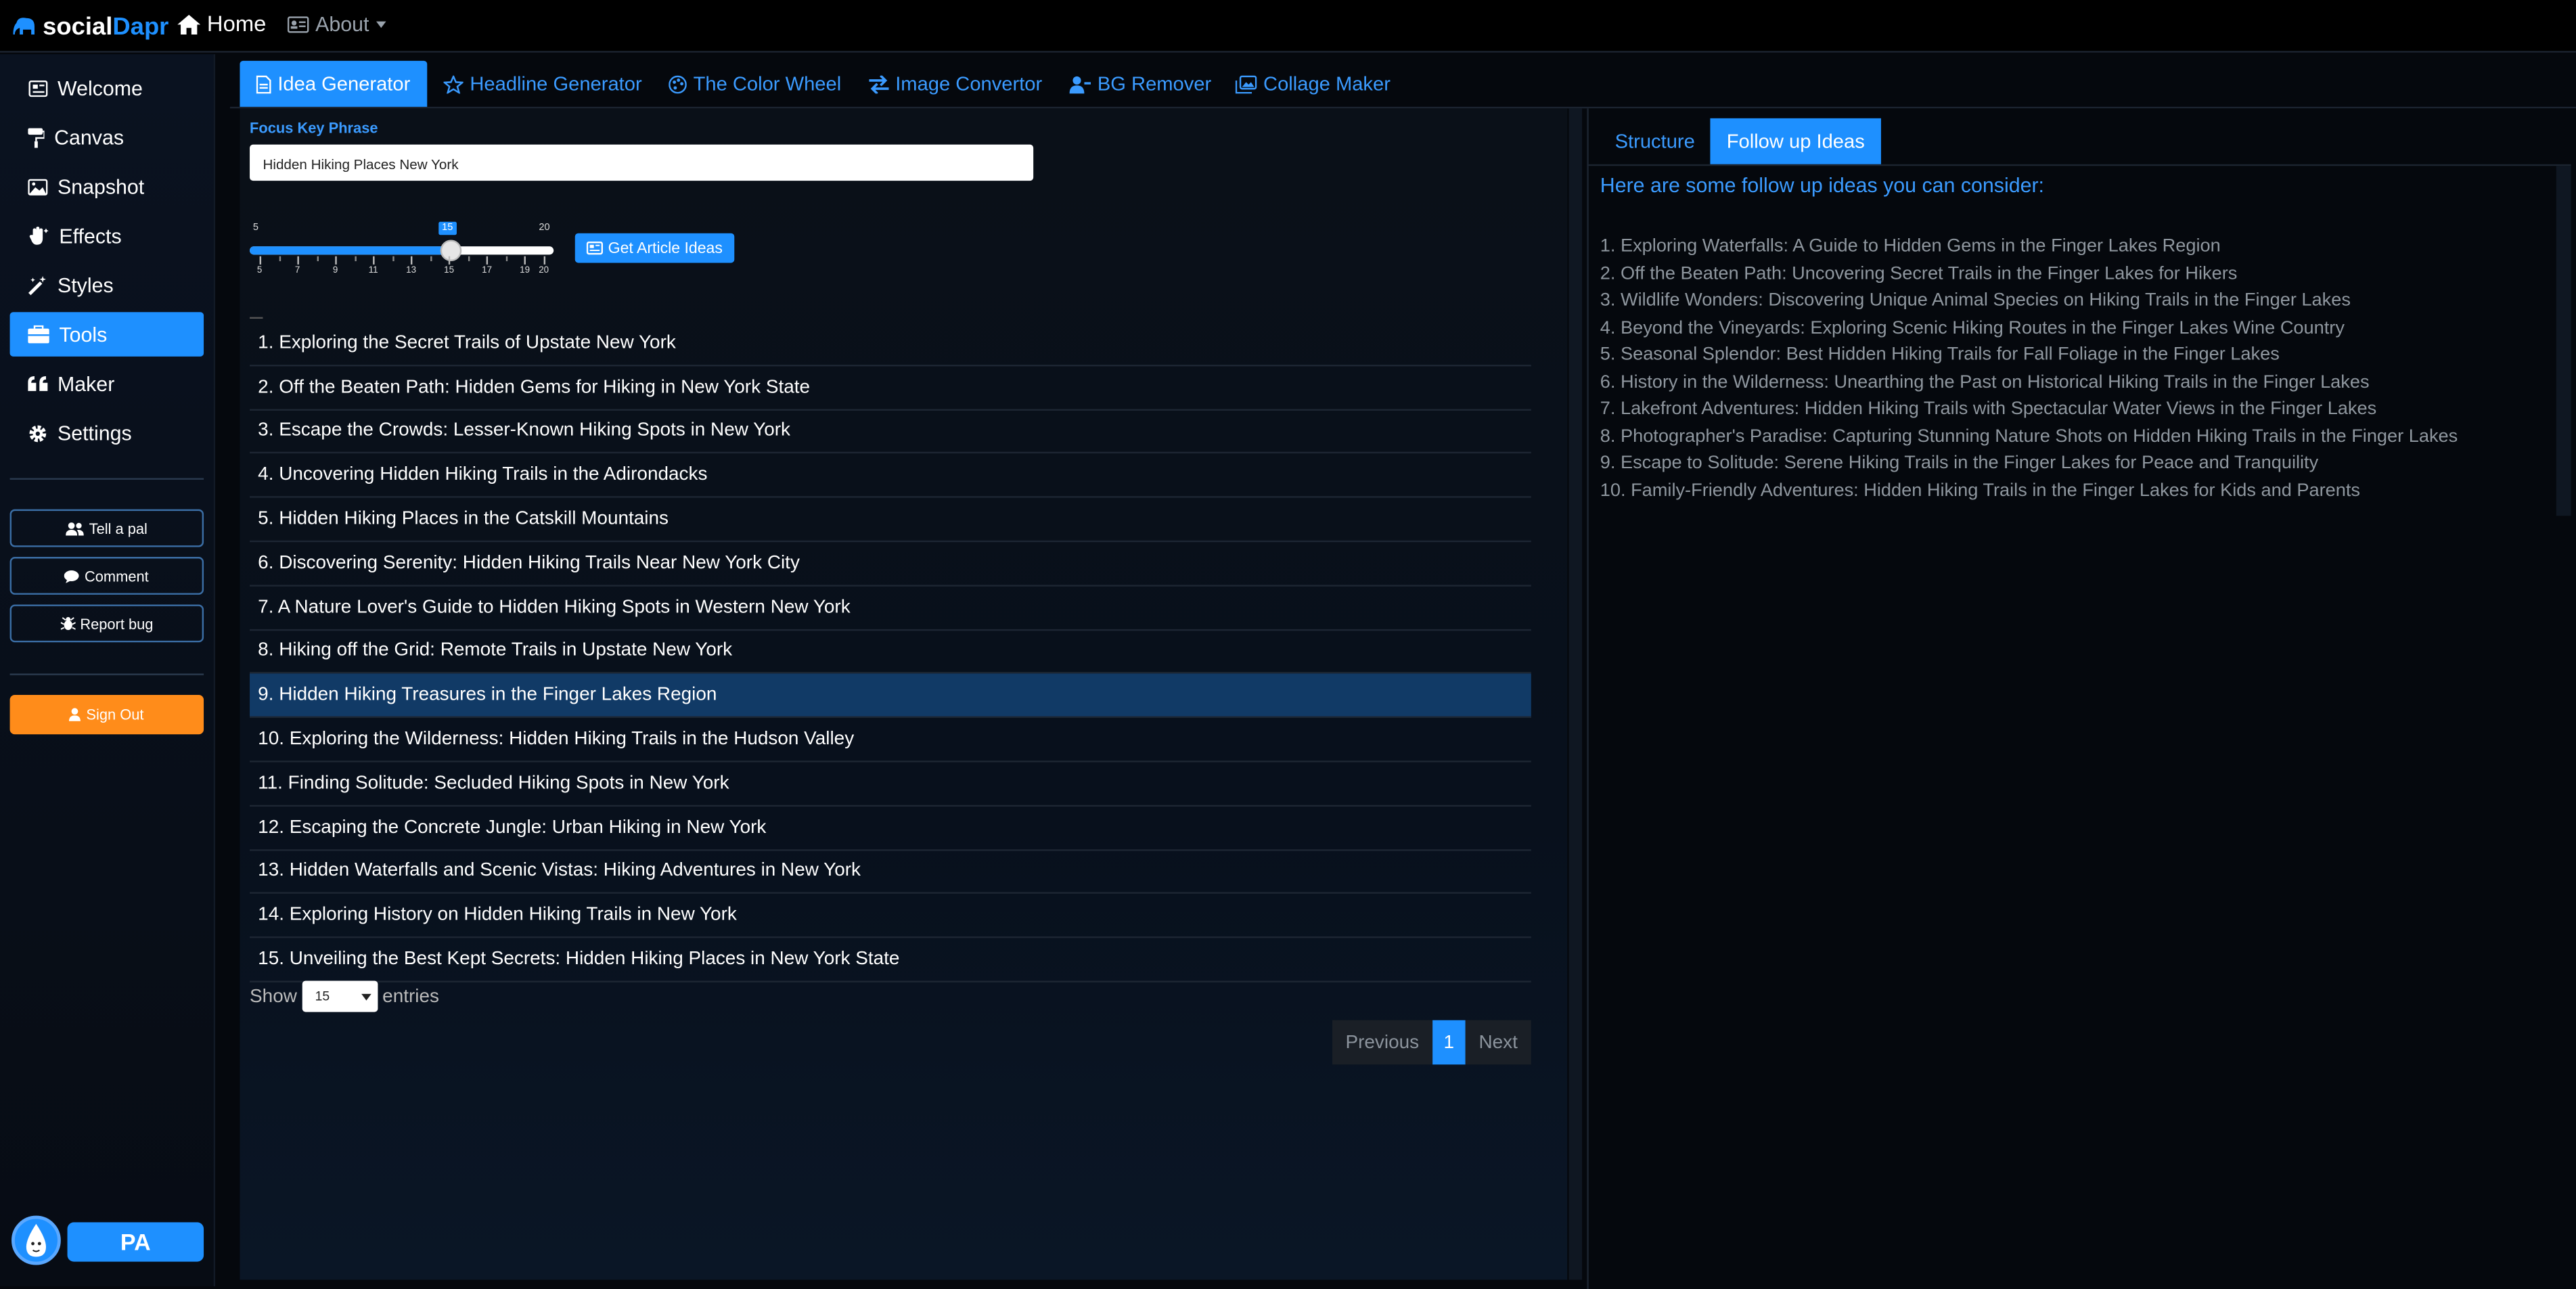 Image resolution: width=2576 pixels, height=1289 pixels. I want to click on hand-sparkles-icon, so click(39, 234).